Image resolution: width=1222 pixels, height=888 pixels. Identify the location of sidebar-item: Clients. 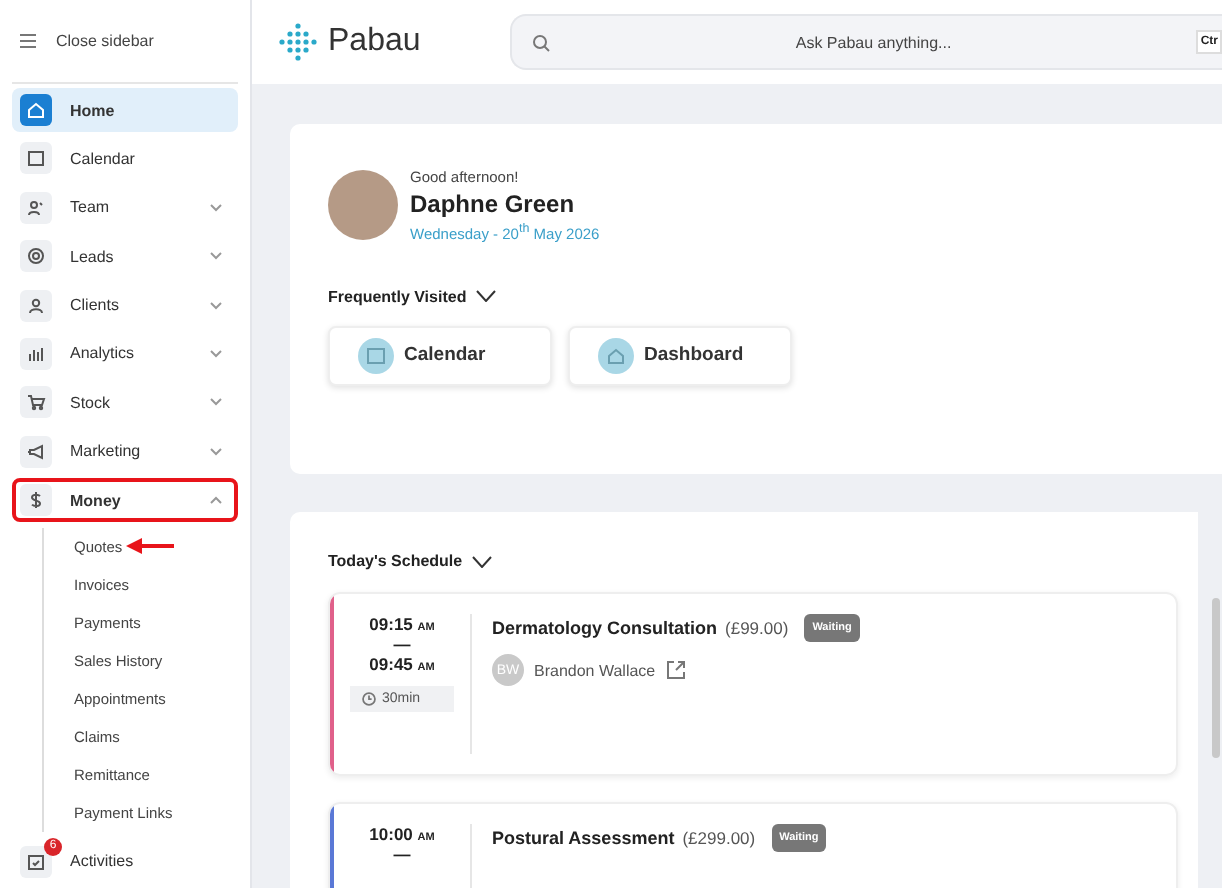
(125, 305).